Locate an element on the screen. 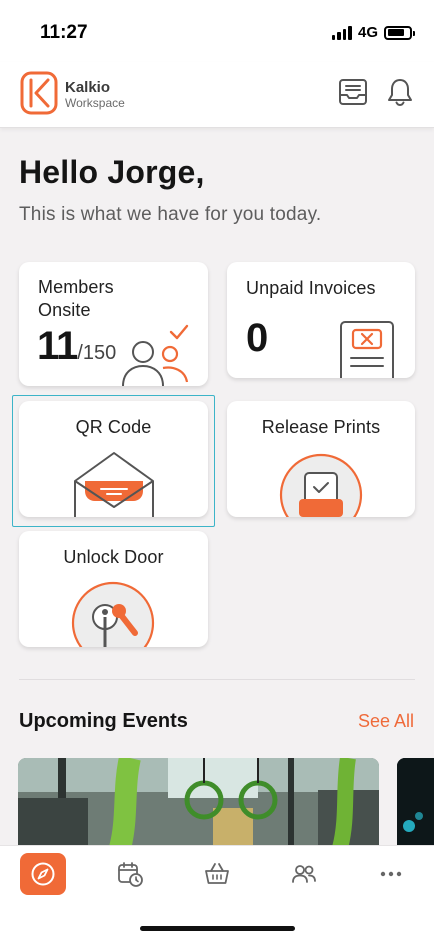 Image resolution: width=434 pixels, height=940 pixels. status-time: 11:27 is located at coordinates (64, 32).